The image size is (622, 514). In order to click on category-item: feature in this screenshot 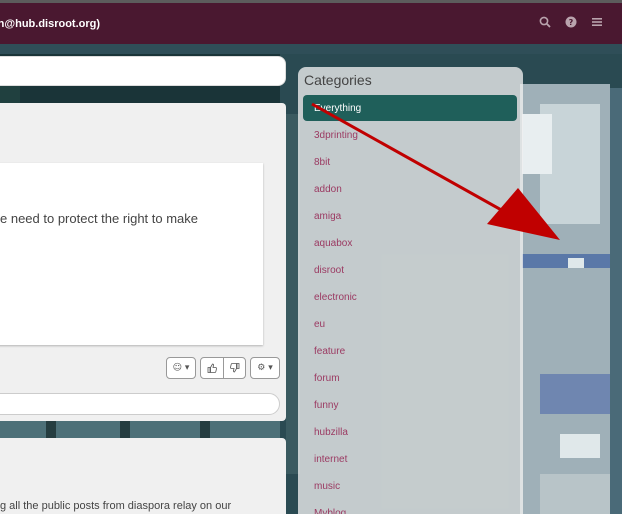, I will do `click(410, 351)`.